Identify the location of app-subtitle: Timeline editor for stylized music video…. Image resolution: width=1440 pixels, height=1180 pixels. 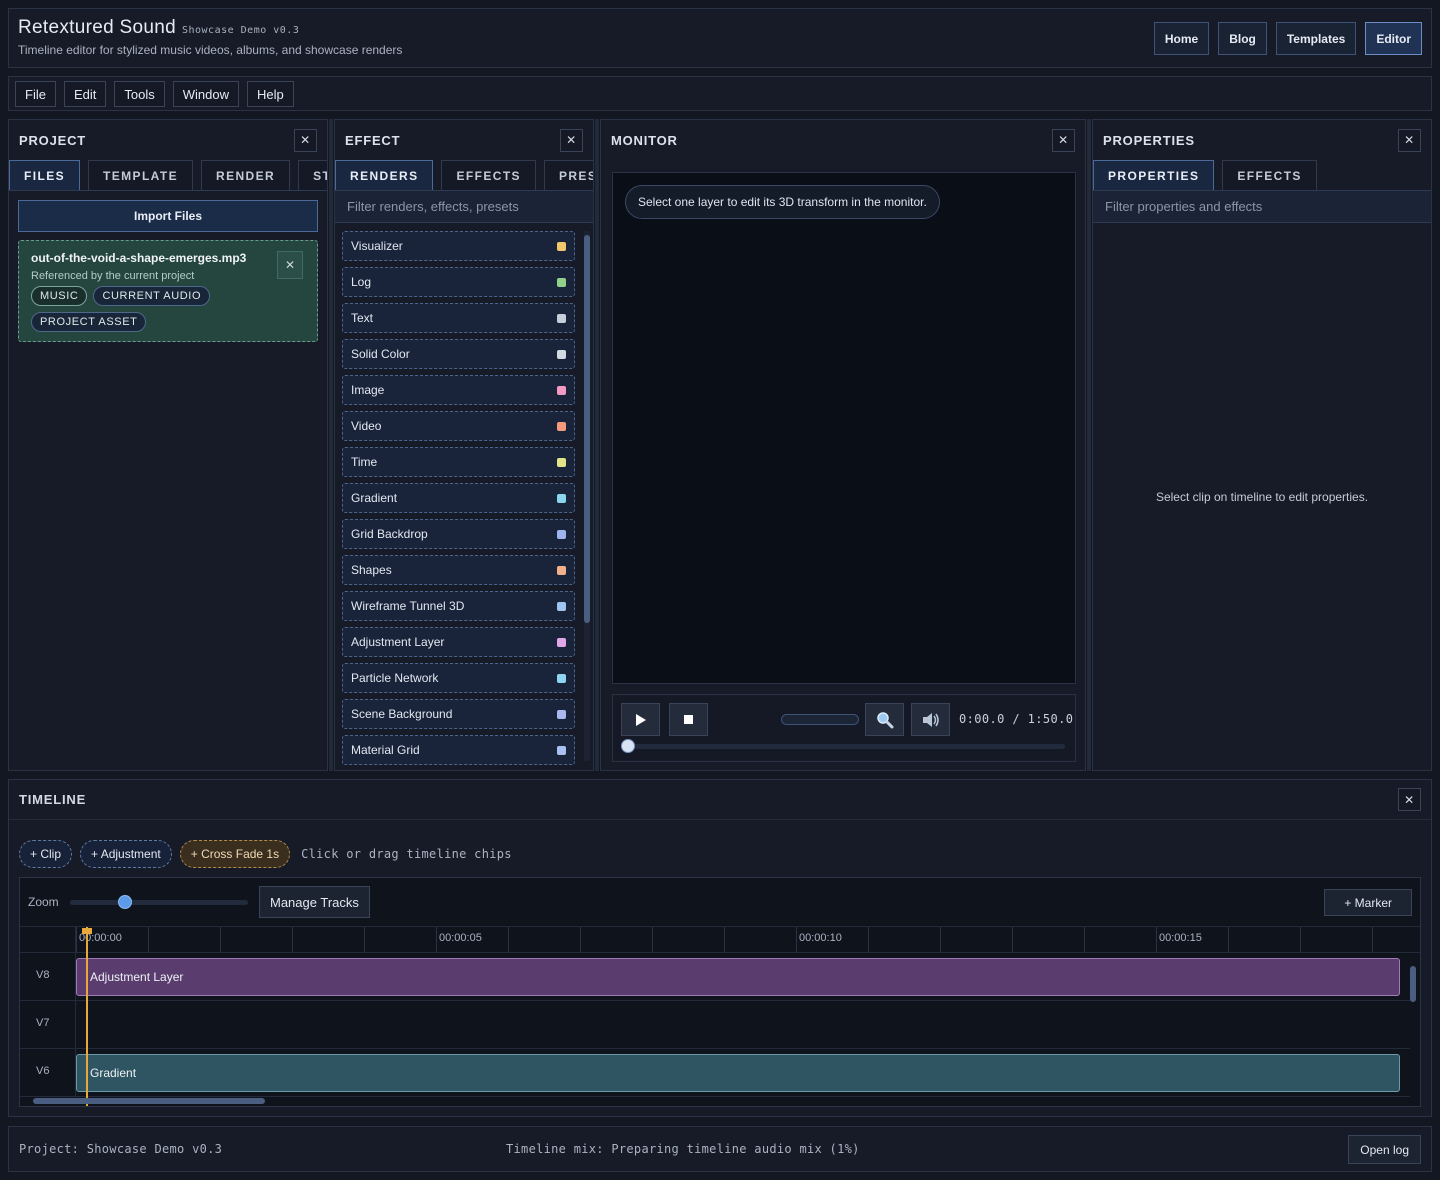
(210, 50).